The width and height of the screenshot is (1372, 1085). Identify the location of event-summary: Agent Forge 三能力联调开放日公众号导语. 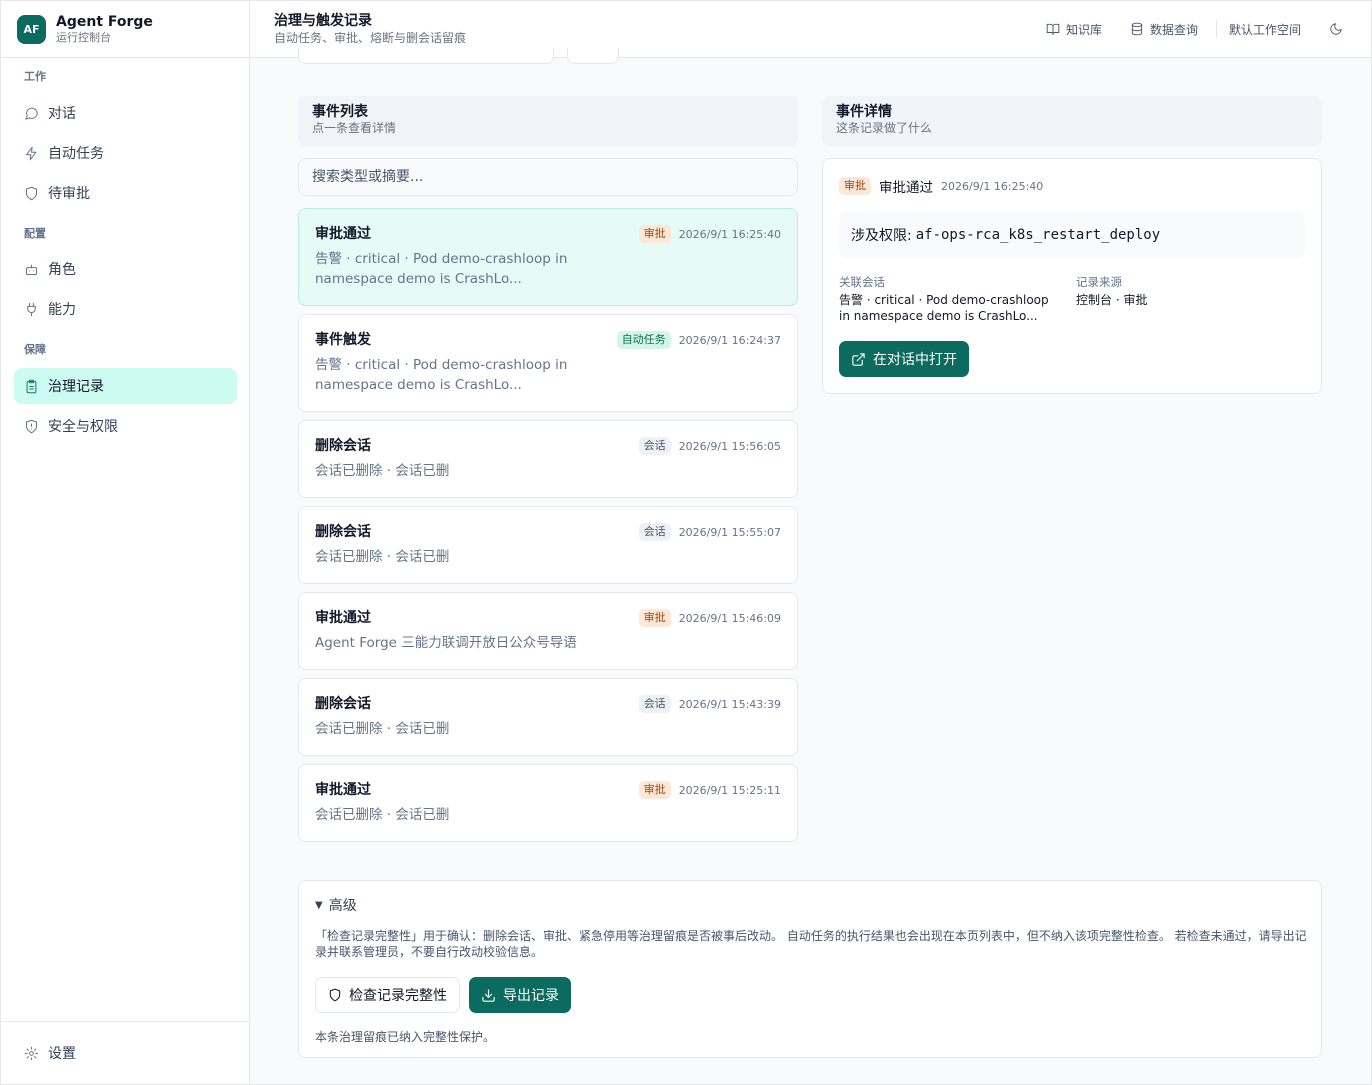
(446, 643).